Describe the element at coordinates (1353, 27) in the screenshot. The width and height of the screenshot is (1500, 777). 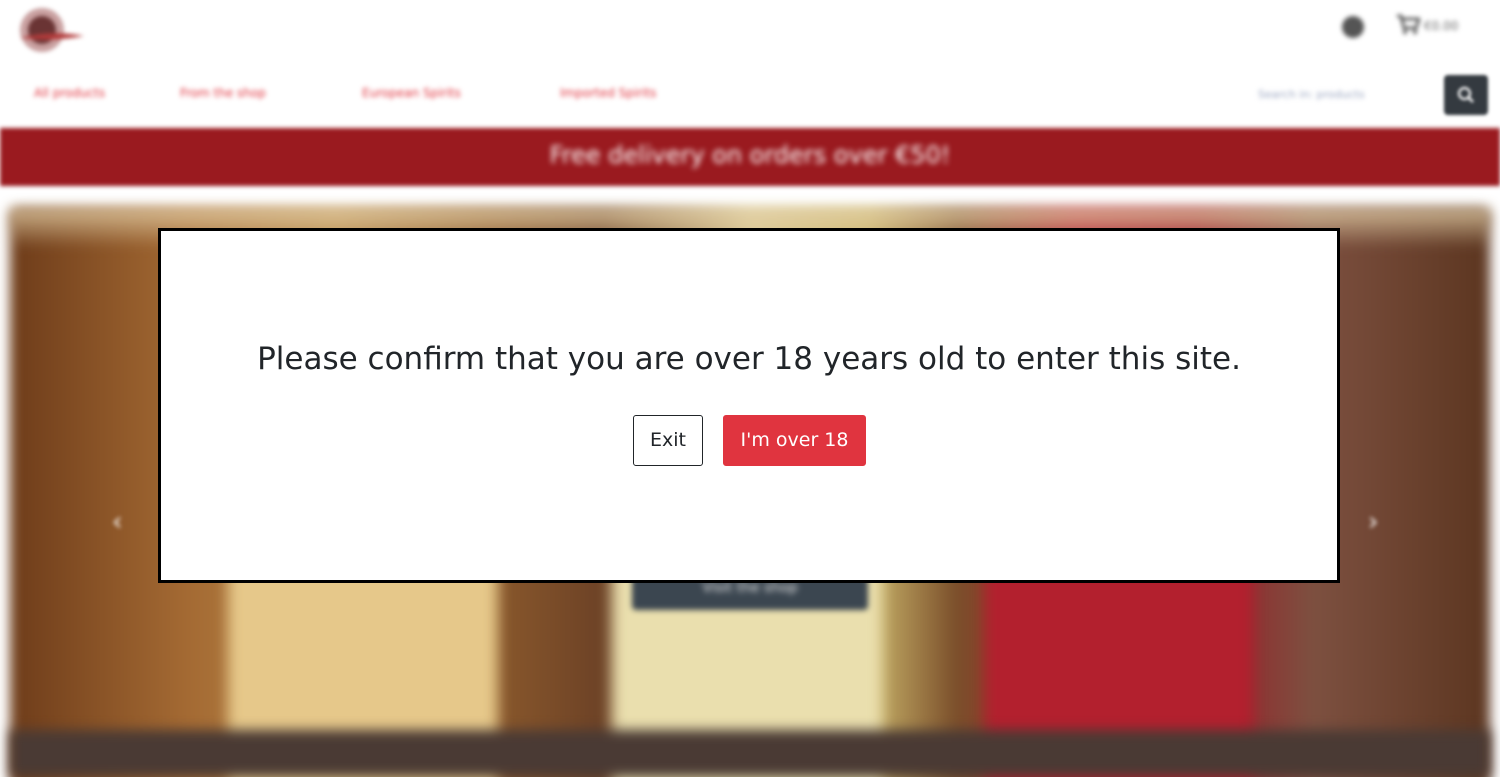
I see `account-icon` at that location.